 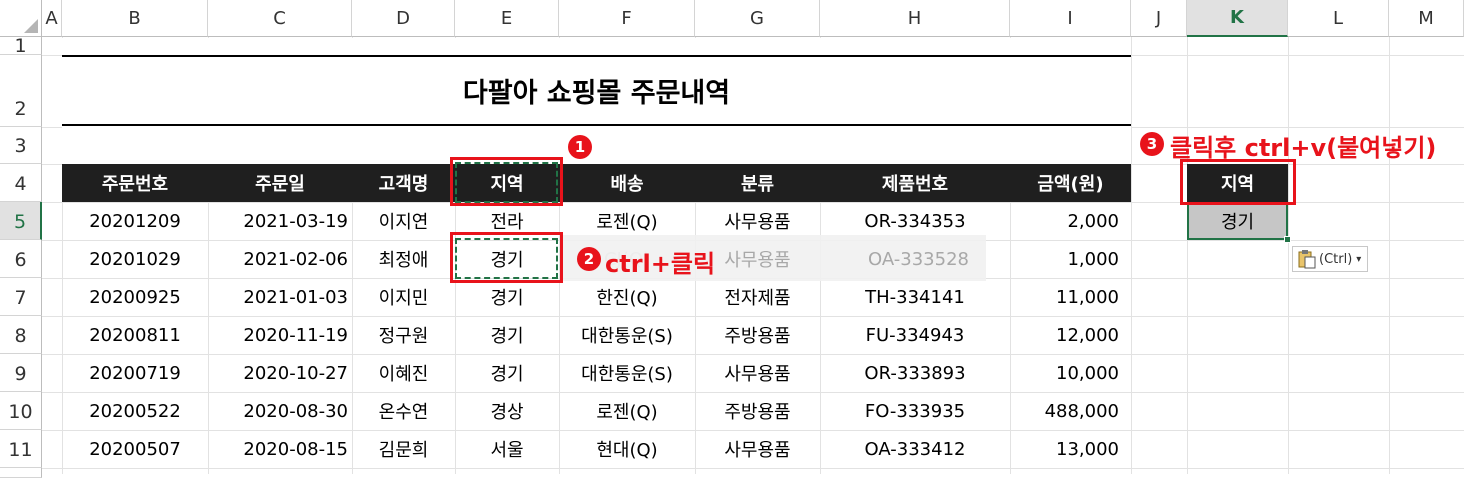 What do you see at coordinates (1070, 449) in the screenshot?
I see `cell-amount: 13,000` at bounding box center [1070, 449].